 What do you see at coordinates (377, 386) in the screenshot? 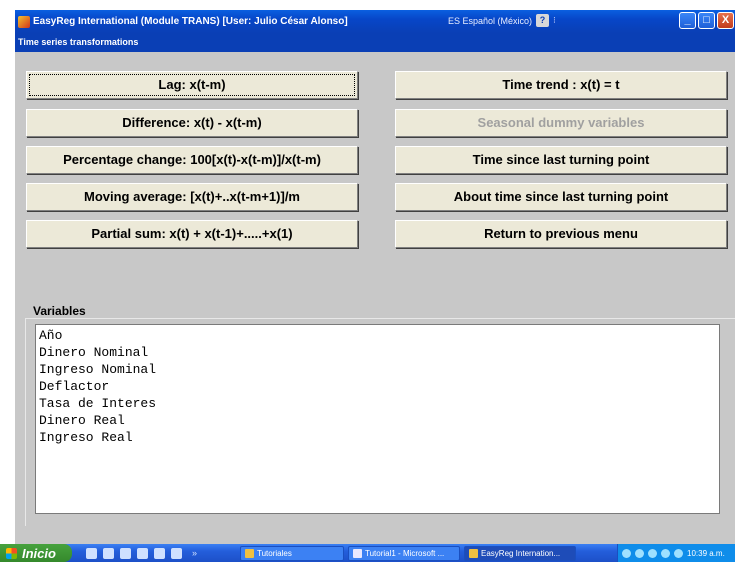
I see `list-item: Deflactor` at bounding box center [377, 386].